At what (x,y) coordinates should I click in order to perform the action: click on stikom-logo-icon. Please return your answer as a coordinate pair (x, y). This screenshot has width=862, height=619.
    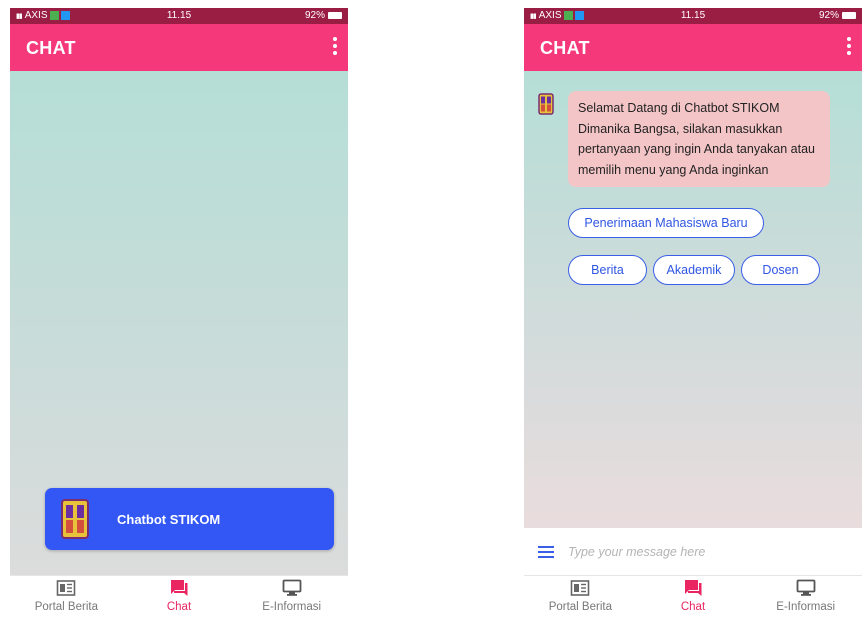
    Looking at the image, I should click on (75, 519).